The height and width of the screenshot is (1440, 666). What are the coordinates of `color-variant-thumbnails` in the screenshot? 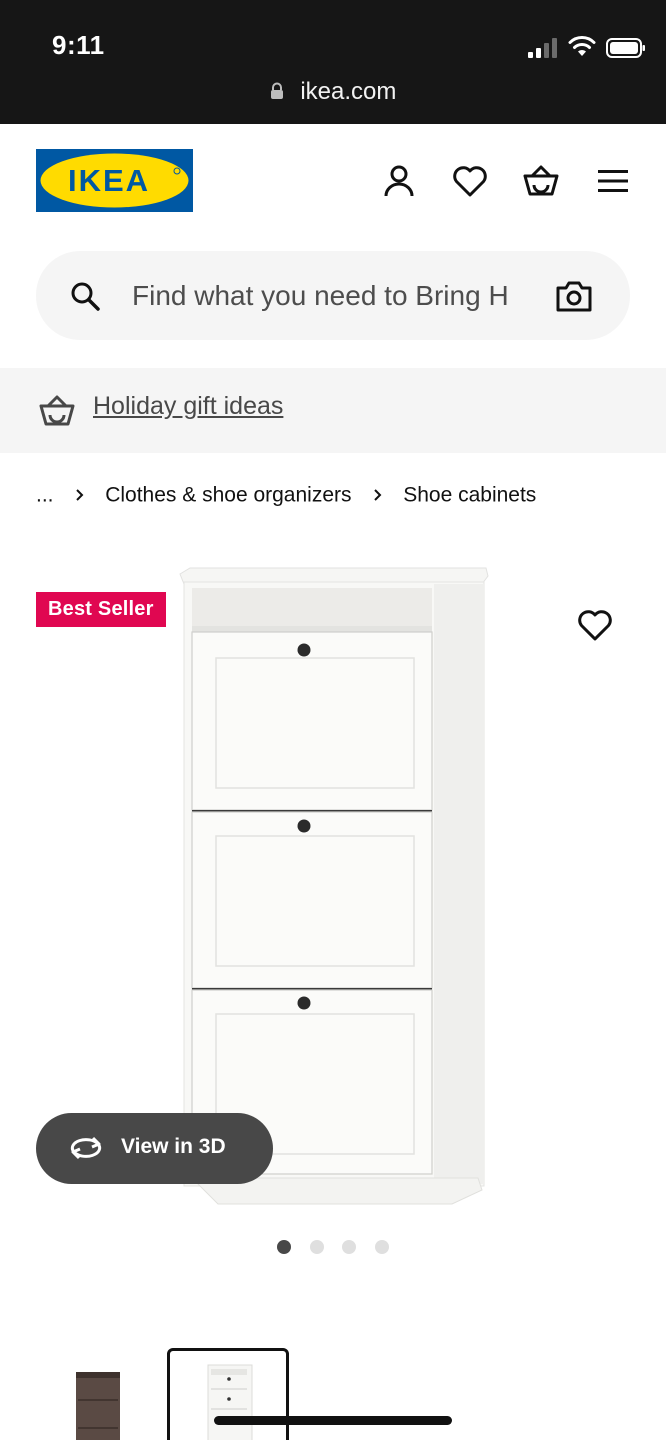 It's located at (333, 1390).